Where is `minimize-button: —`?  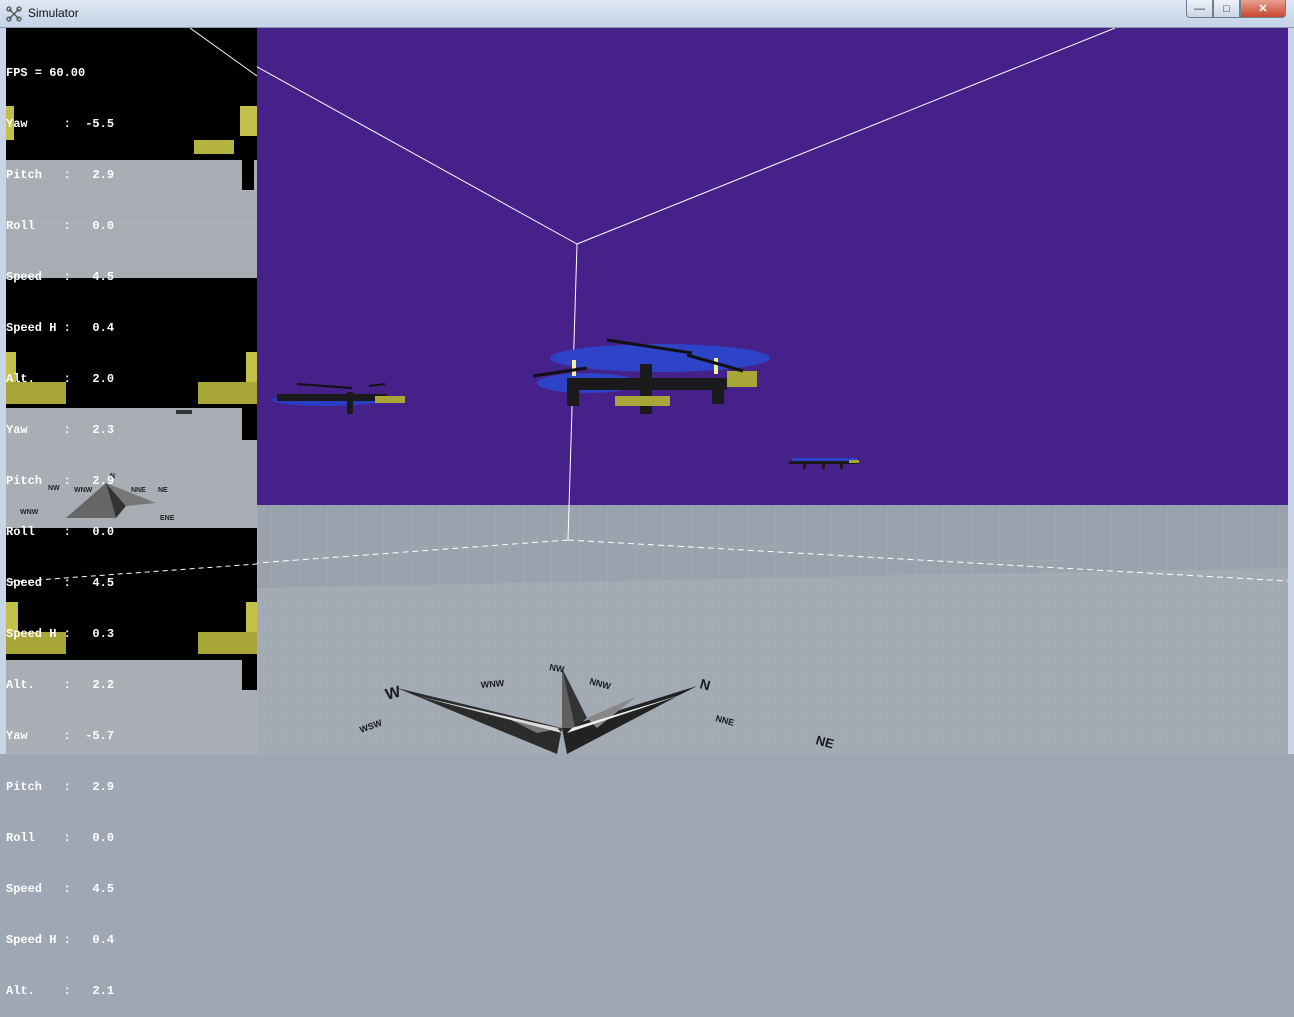 minimize-button: — is located at coordinates (1199, 9).